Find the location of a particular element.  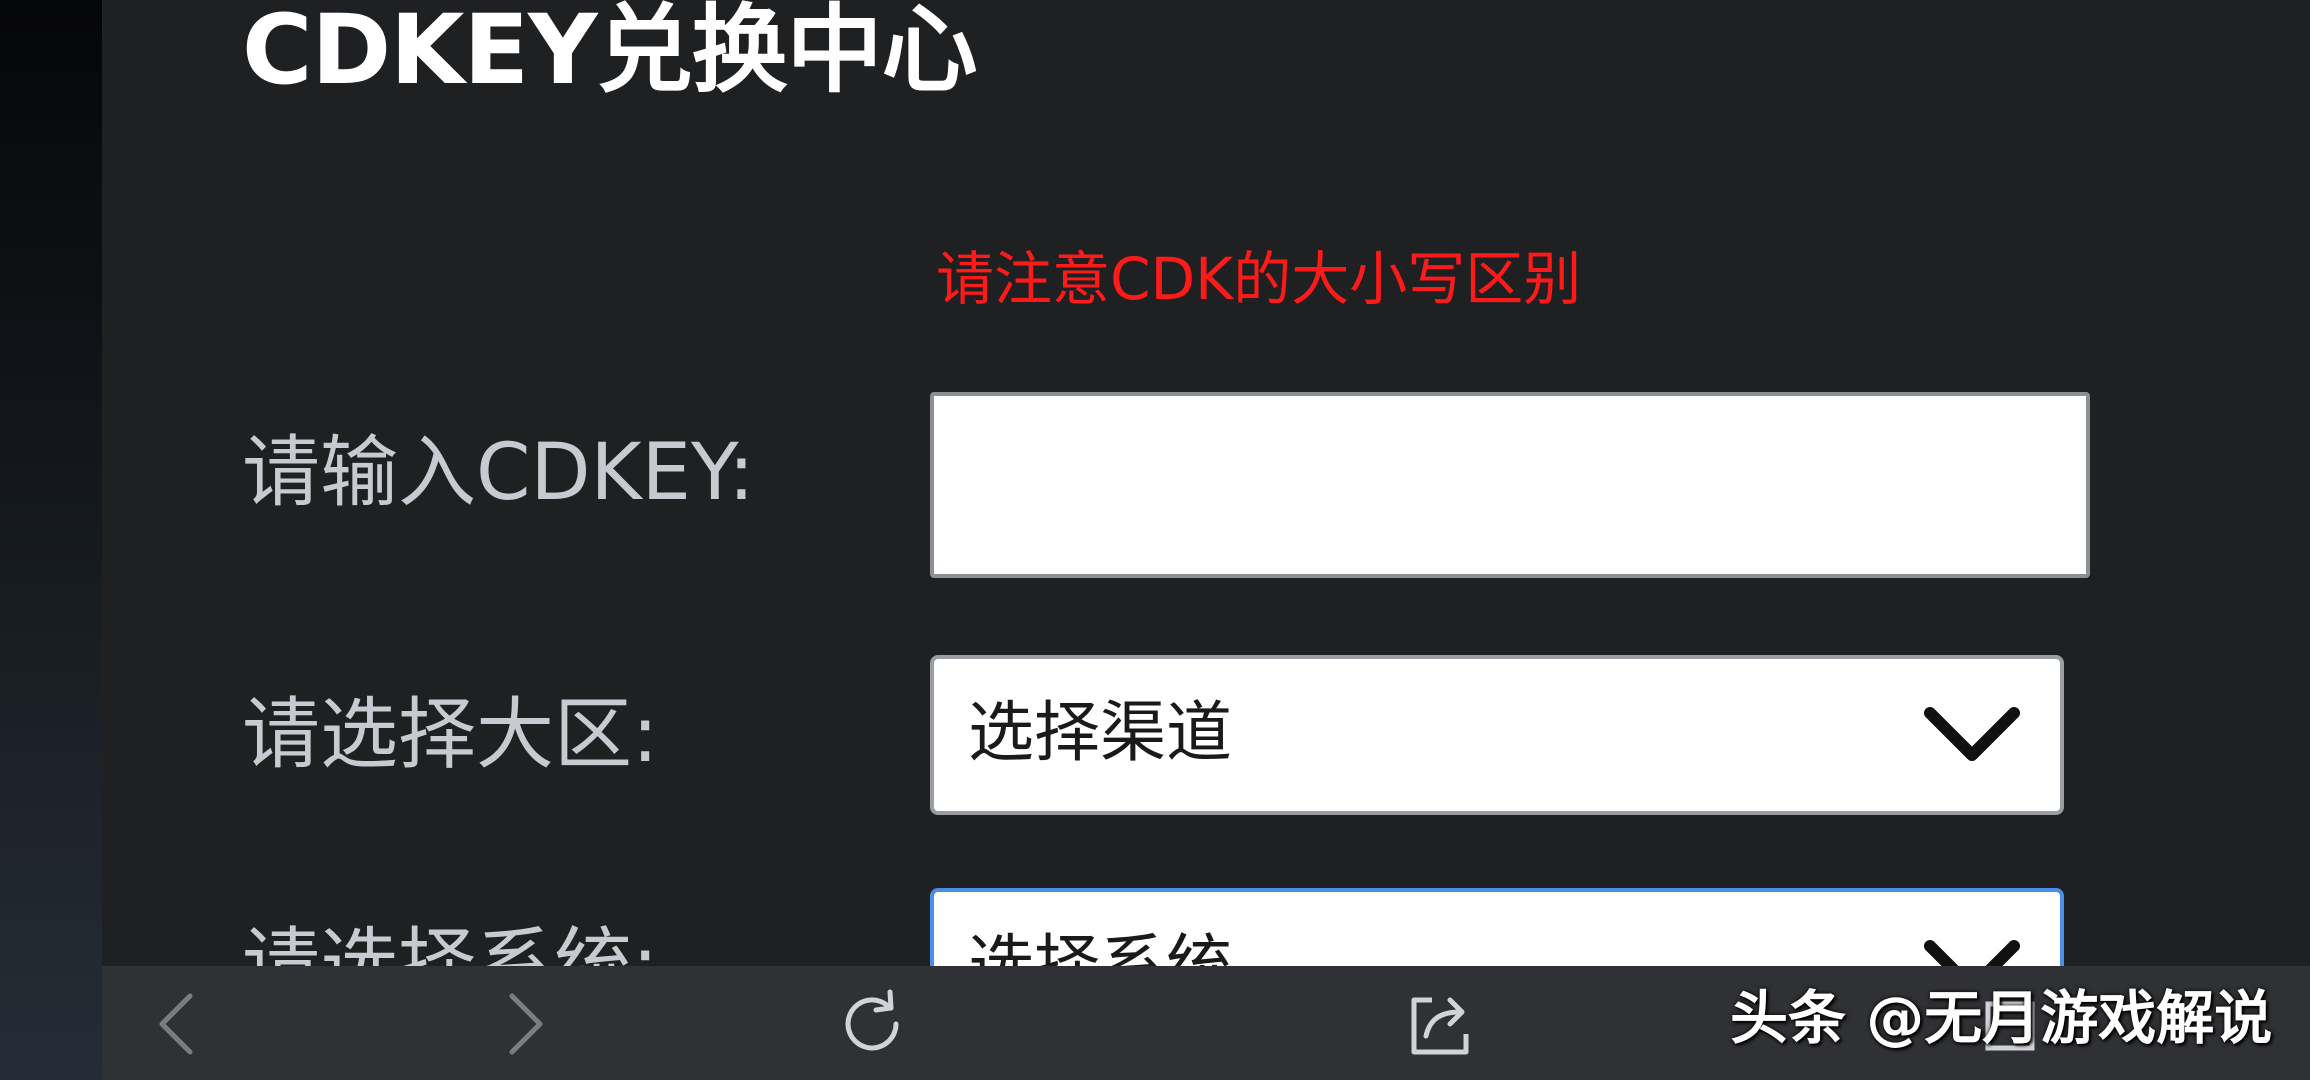

cdkey-input is located at coordinates (1510, 485).